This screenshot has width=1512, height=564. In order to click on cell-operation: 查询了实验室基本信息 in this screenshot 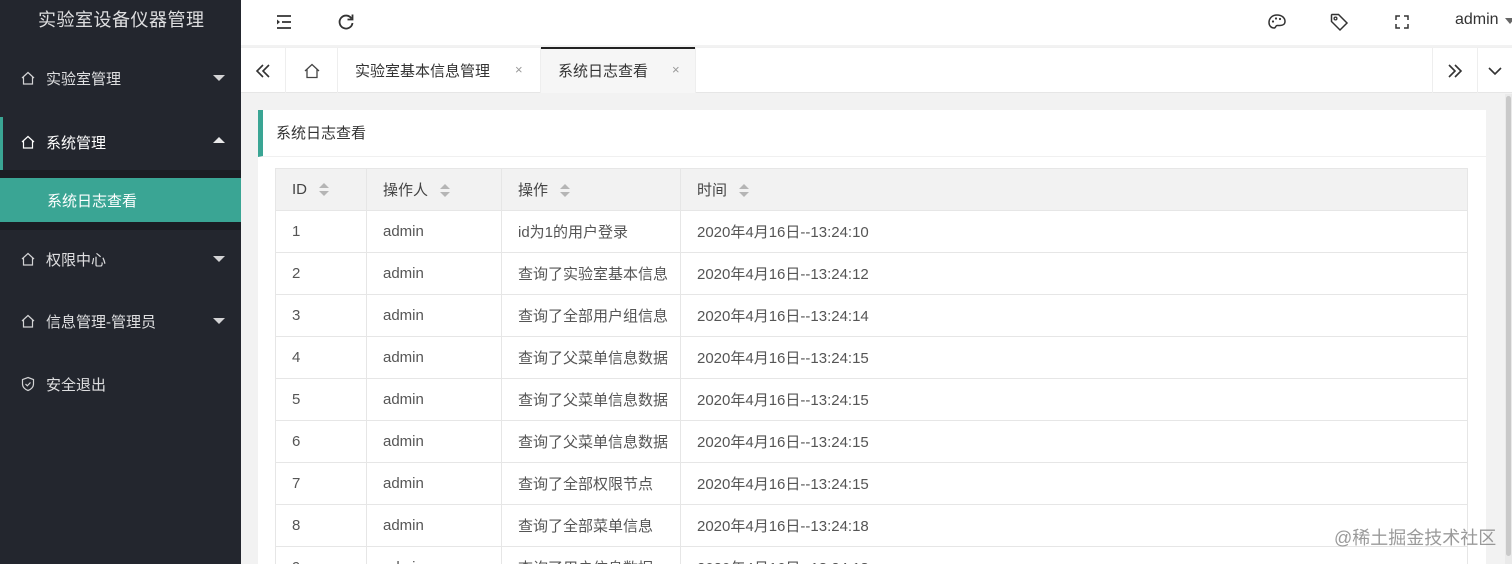, I will do `click(591, 273)`.